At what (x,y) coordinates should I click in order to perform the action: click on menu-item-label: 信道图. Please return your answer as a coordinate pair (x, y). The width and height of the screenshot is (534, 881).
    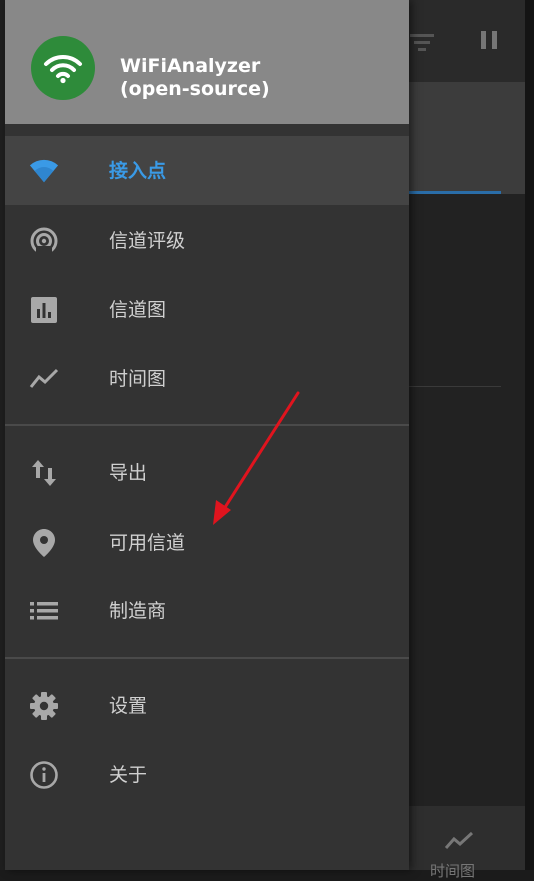
    Looking at the image, I should click on (138, 310).